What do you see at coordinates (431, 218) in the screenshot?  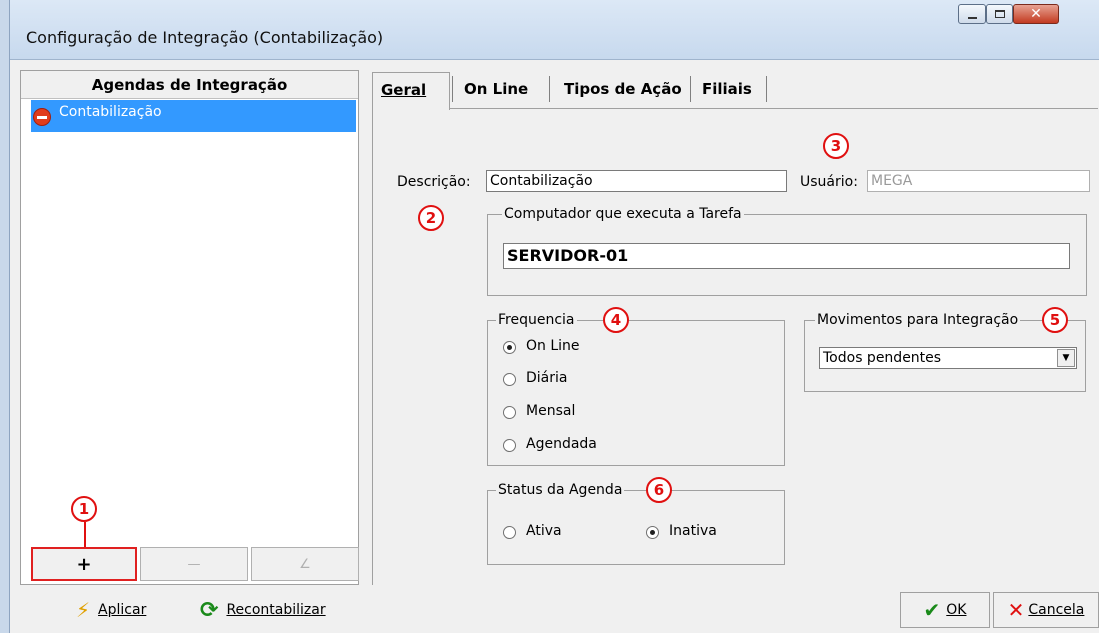 I see `callout-2: 2` at bounding box center [431, 218].